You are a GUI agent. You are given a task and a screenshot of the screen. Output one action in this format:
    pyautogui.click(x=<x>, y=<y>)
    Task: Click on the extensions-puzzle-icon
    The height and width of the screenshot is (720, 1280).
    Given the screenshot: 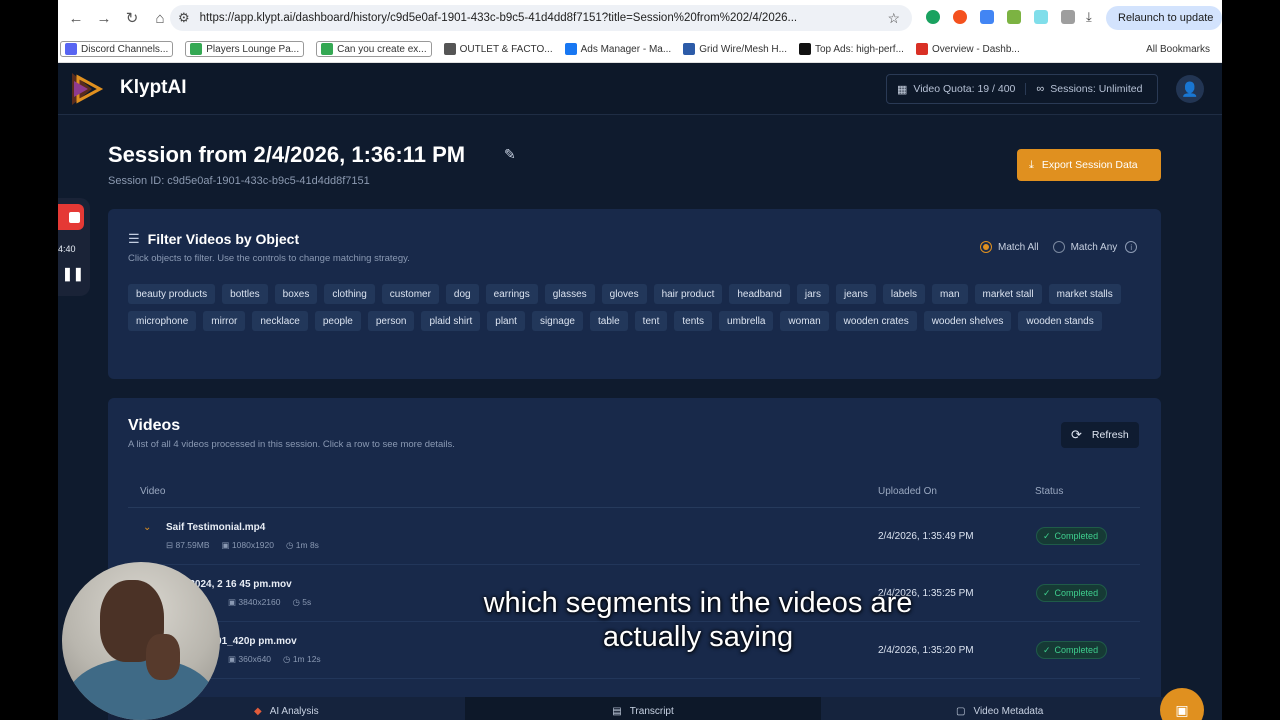 What is the action you would take?
    pyautogui.click(x=1068, y=17)
    